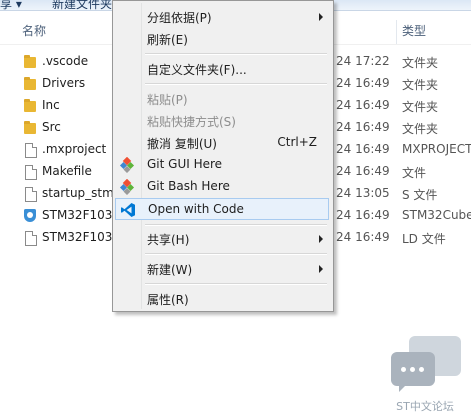 This screenshot has width=471, height=420. What do you see at coordinates (167, 100) in the screenshot?
I see `menu-item-label: 粘贴(P)` at bounding box center [167, 100].